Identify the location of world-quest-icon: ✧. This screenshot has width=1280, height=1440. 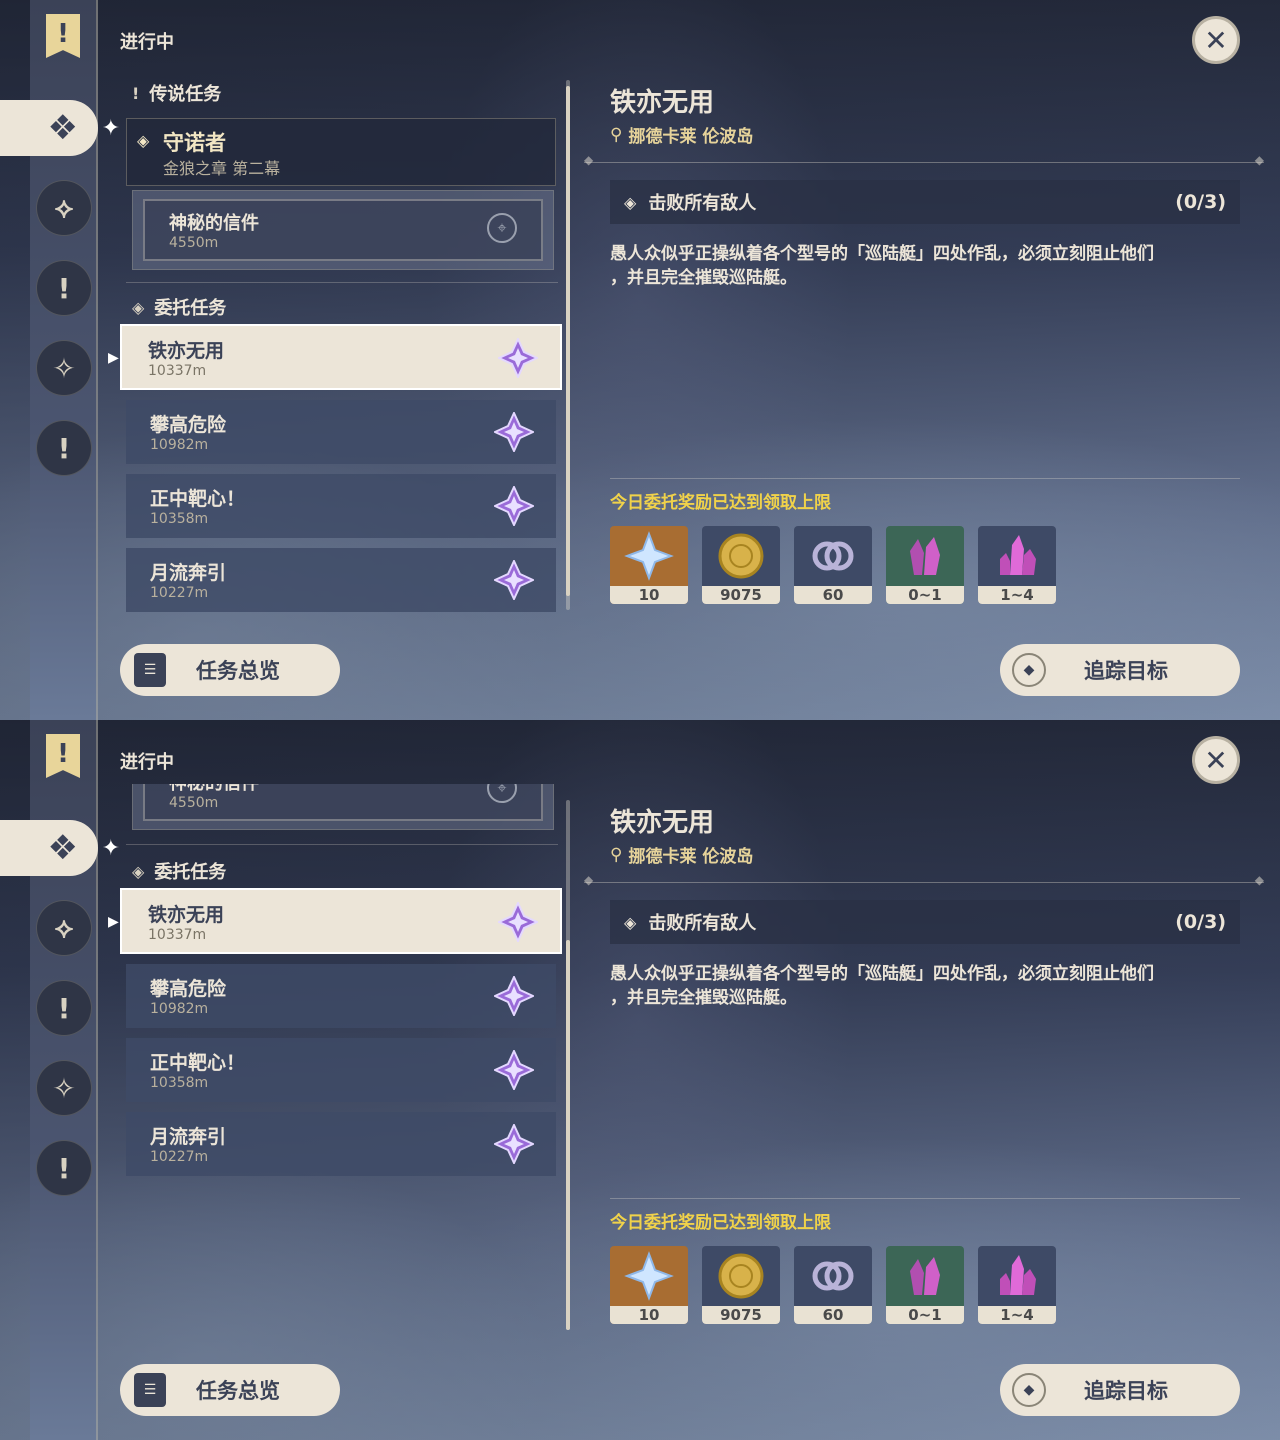
(64, 368).